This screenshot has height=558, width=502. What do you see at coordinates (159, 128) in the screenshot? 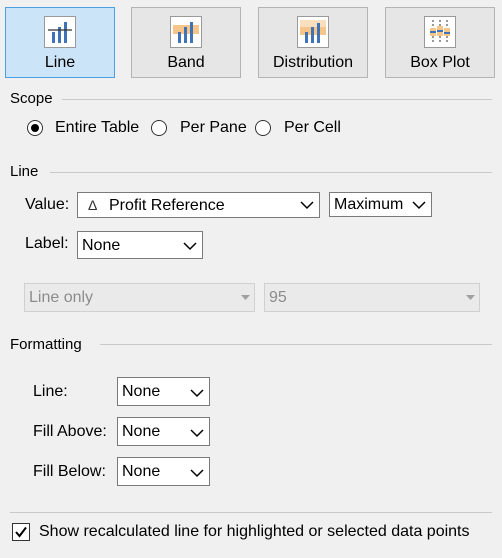
I see `radio-per-pane` at bounding box center [159, 128].